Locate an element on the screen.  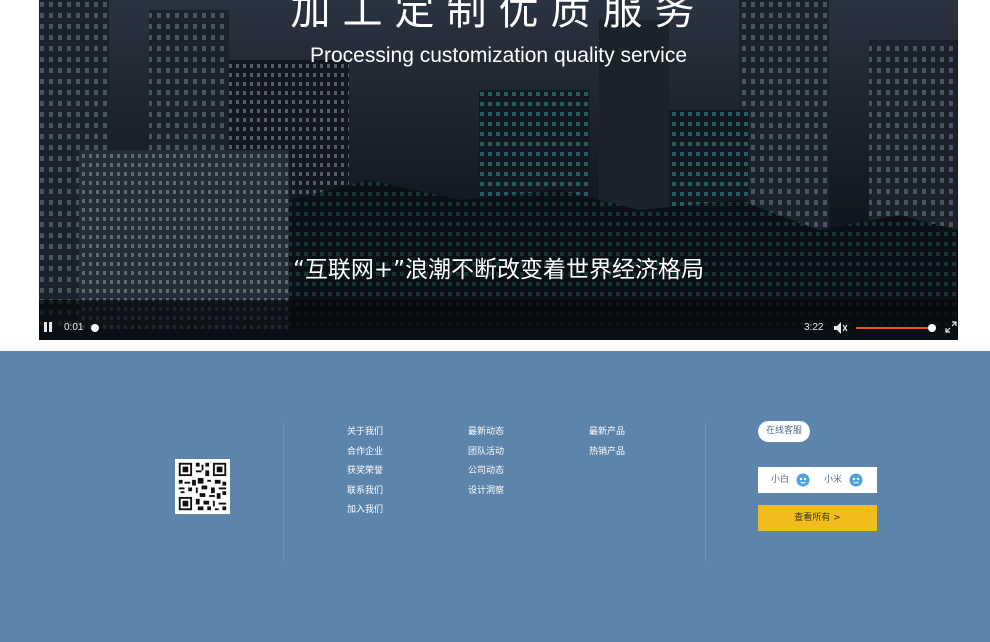
video-controls: 0:01 3:22 is located at coordinates (498, 330).